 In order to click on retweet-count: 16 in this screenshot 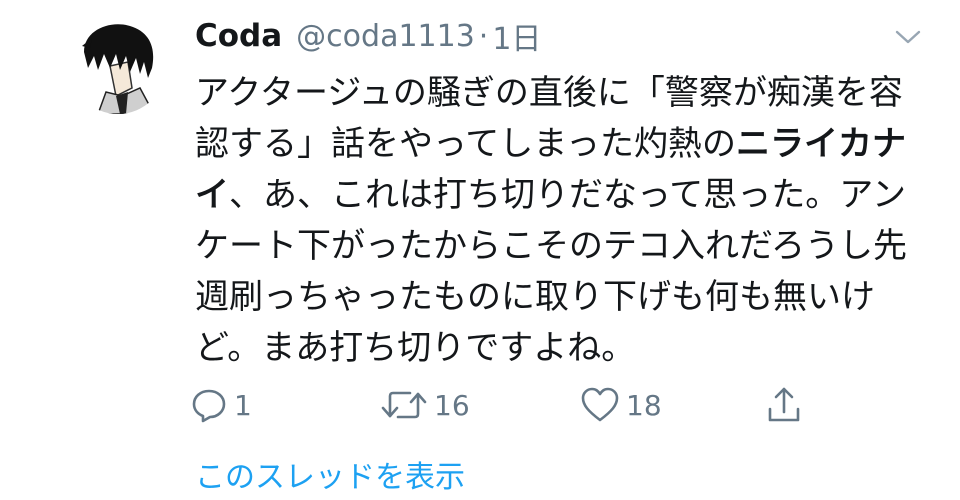, I will do `click(452, 405)`.